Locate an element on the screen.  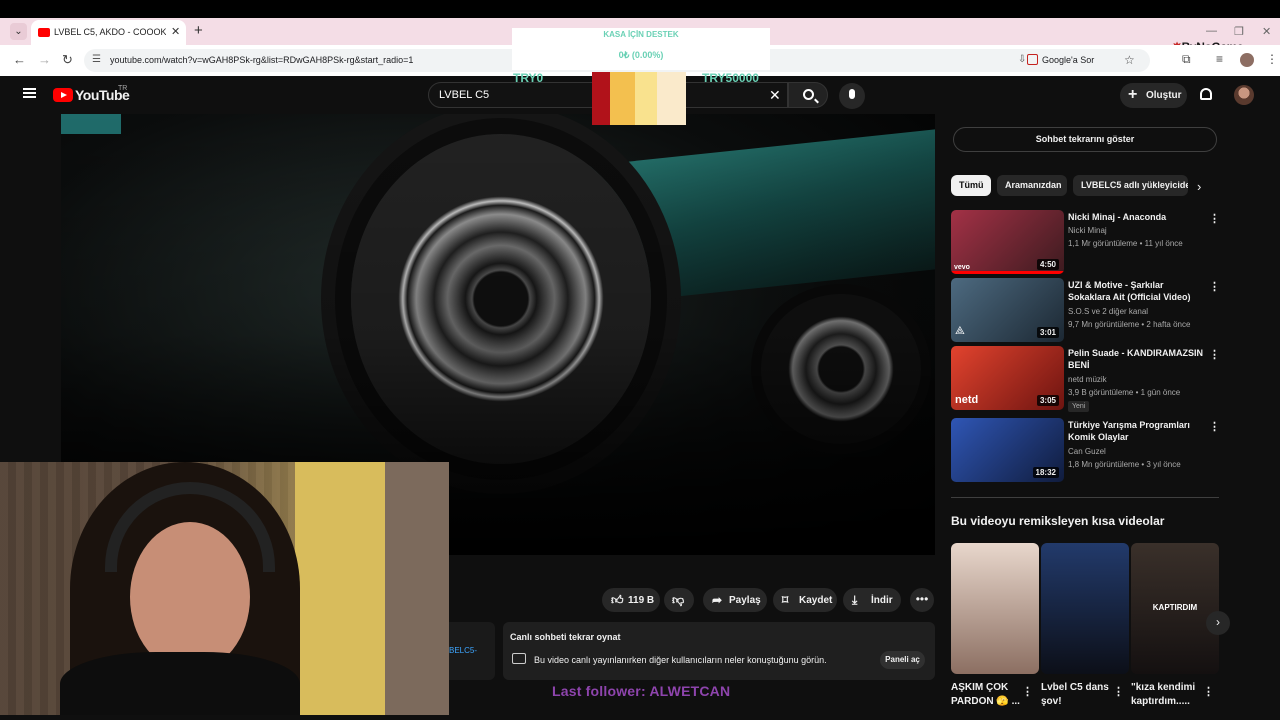
browser-menu-icon: ⋮ is located at coordinates (1272, 59).